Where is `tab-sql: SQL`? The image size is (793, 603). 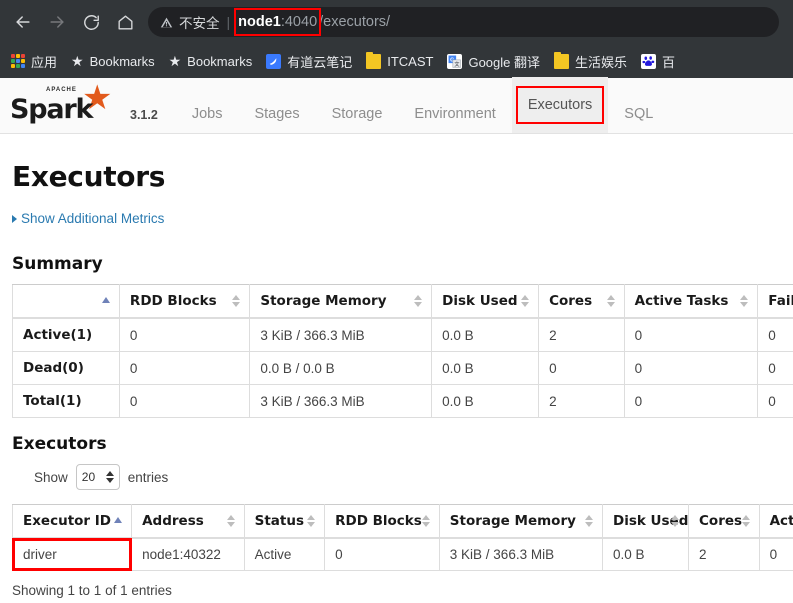
tab-sql: SQL is located at coordinates (638, 114).